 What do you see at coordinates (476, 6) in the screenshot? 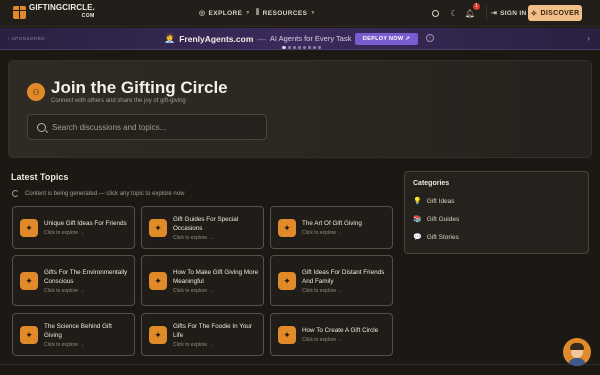
I see `notification-badge: 1` at bounding box center [476, 6].